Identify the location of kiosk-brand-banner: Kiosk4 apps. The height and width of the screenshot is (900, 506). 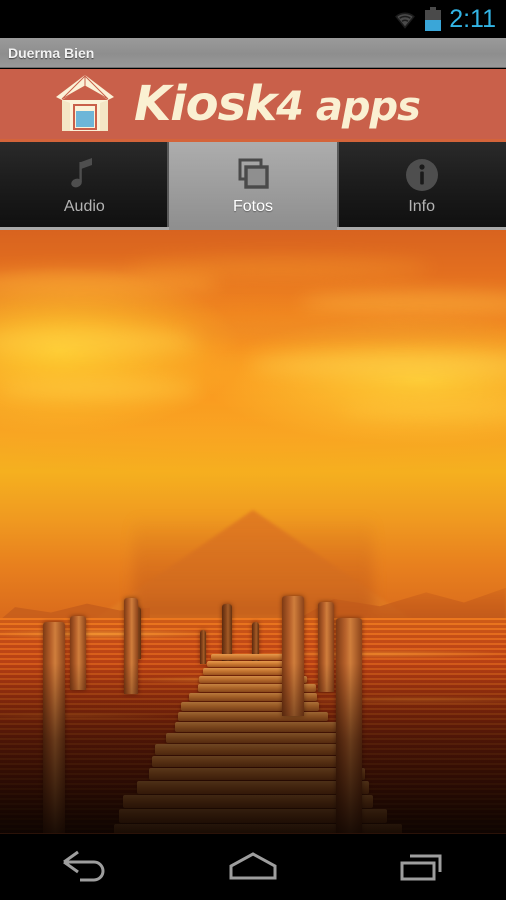
(253, 104).